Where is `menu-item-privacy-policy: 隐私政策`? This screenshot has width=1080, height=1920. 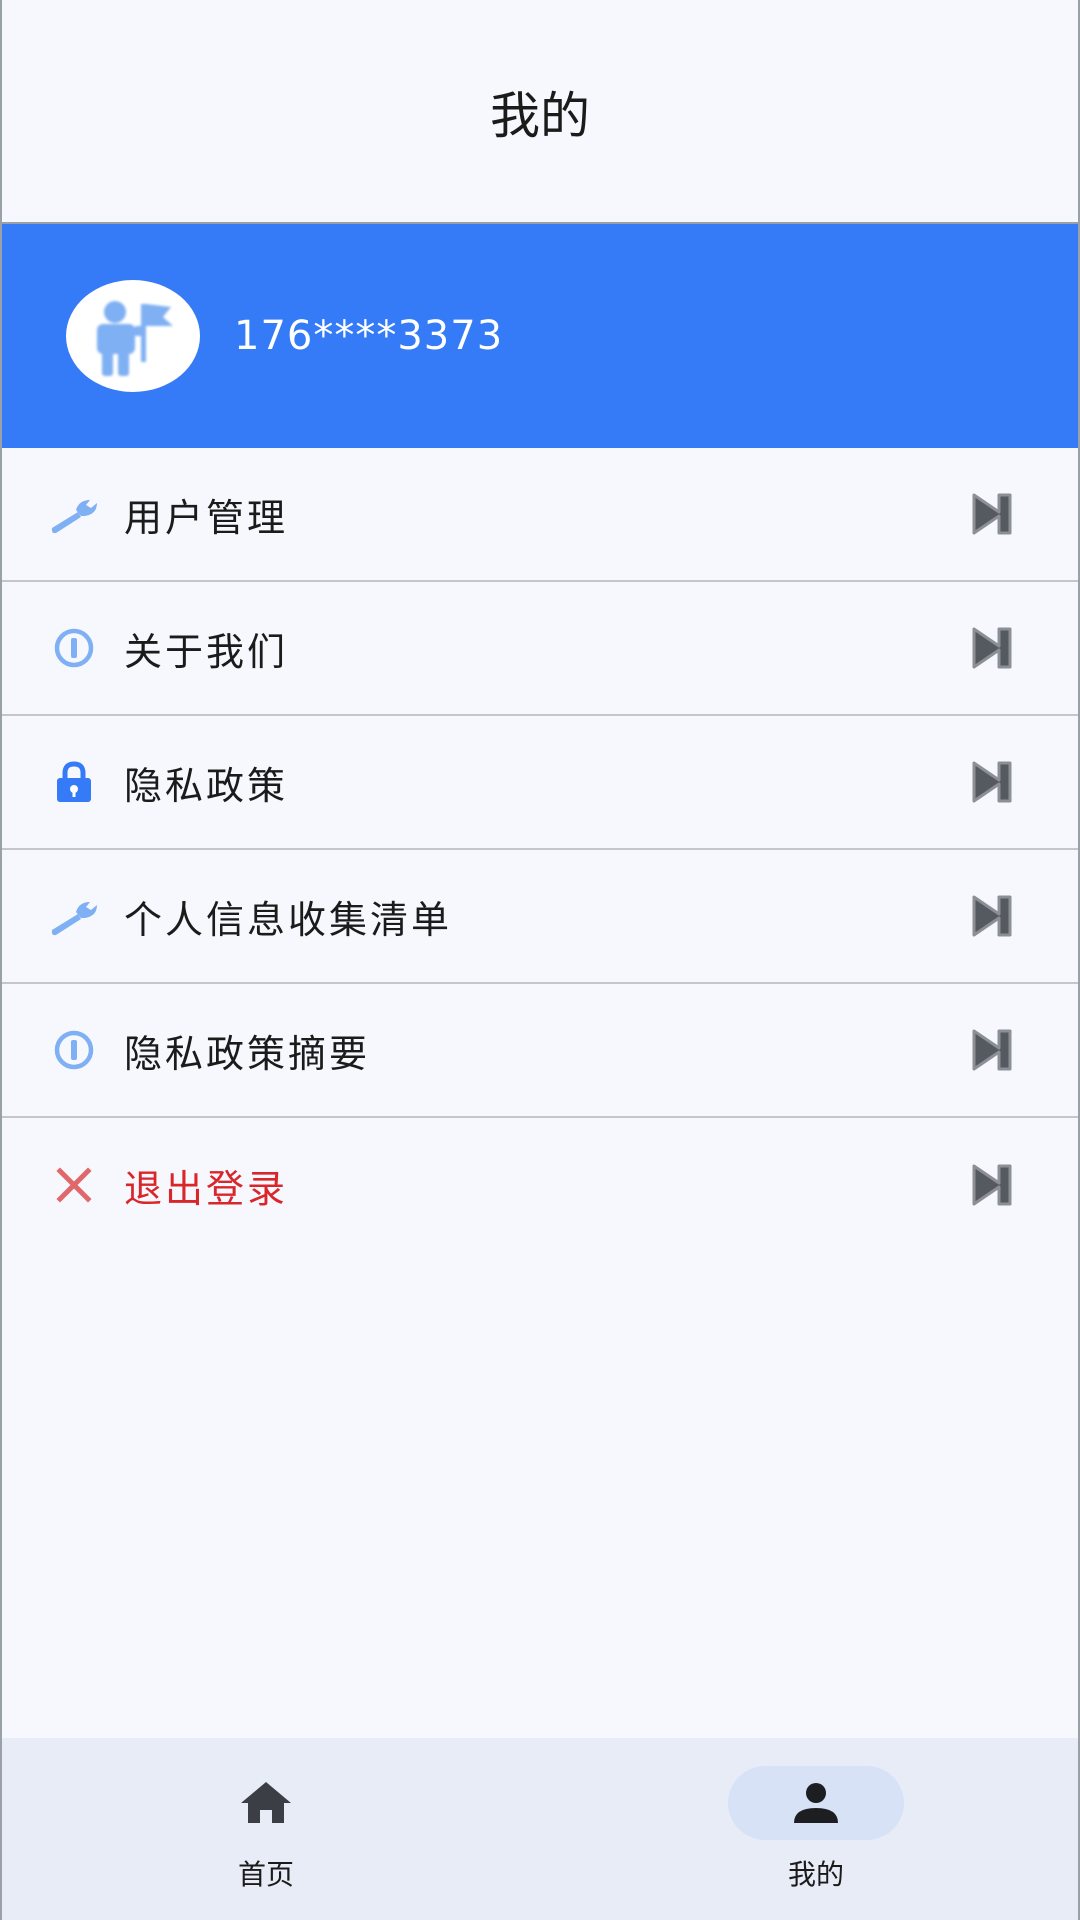 menu-item-privacy-policy: 隐私政策 is located at coordinates (540, 783).